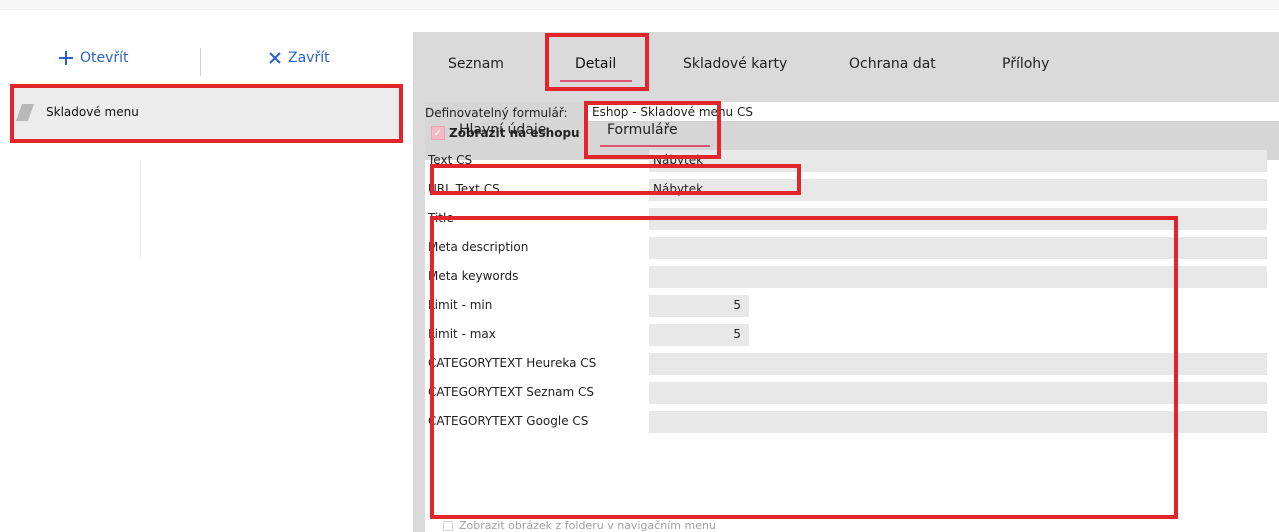 Image resolution: width=1279 pixels, height=532 pixels. What do you see at coordinates (958, 393) in the screenshot?
I see `field-categorytext-seznam` at bounding box center [958, 393].